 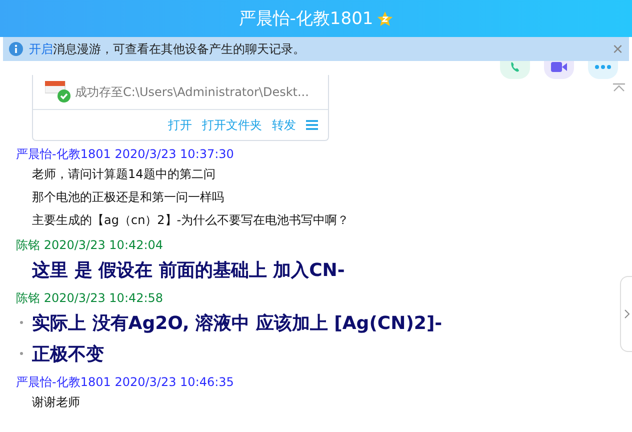 What do you see at coordinates (312, 125) in the screenshot?
I see `menu-icon` at bounding box center [312, 125].